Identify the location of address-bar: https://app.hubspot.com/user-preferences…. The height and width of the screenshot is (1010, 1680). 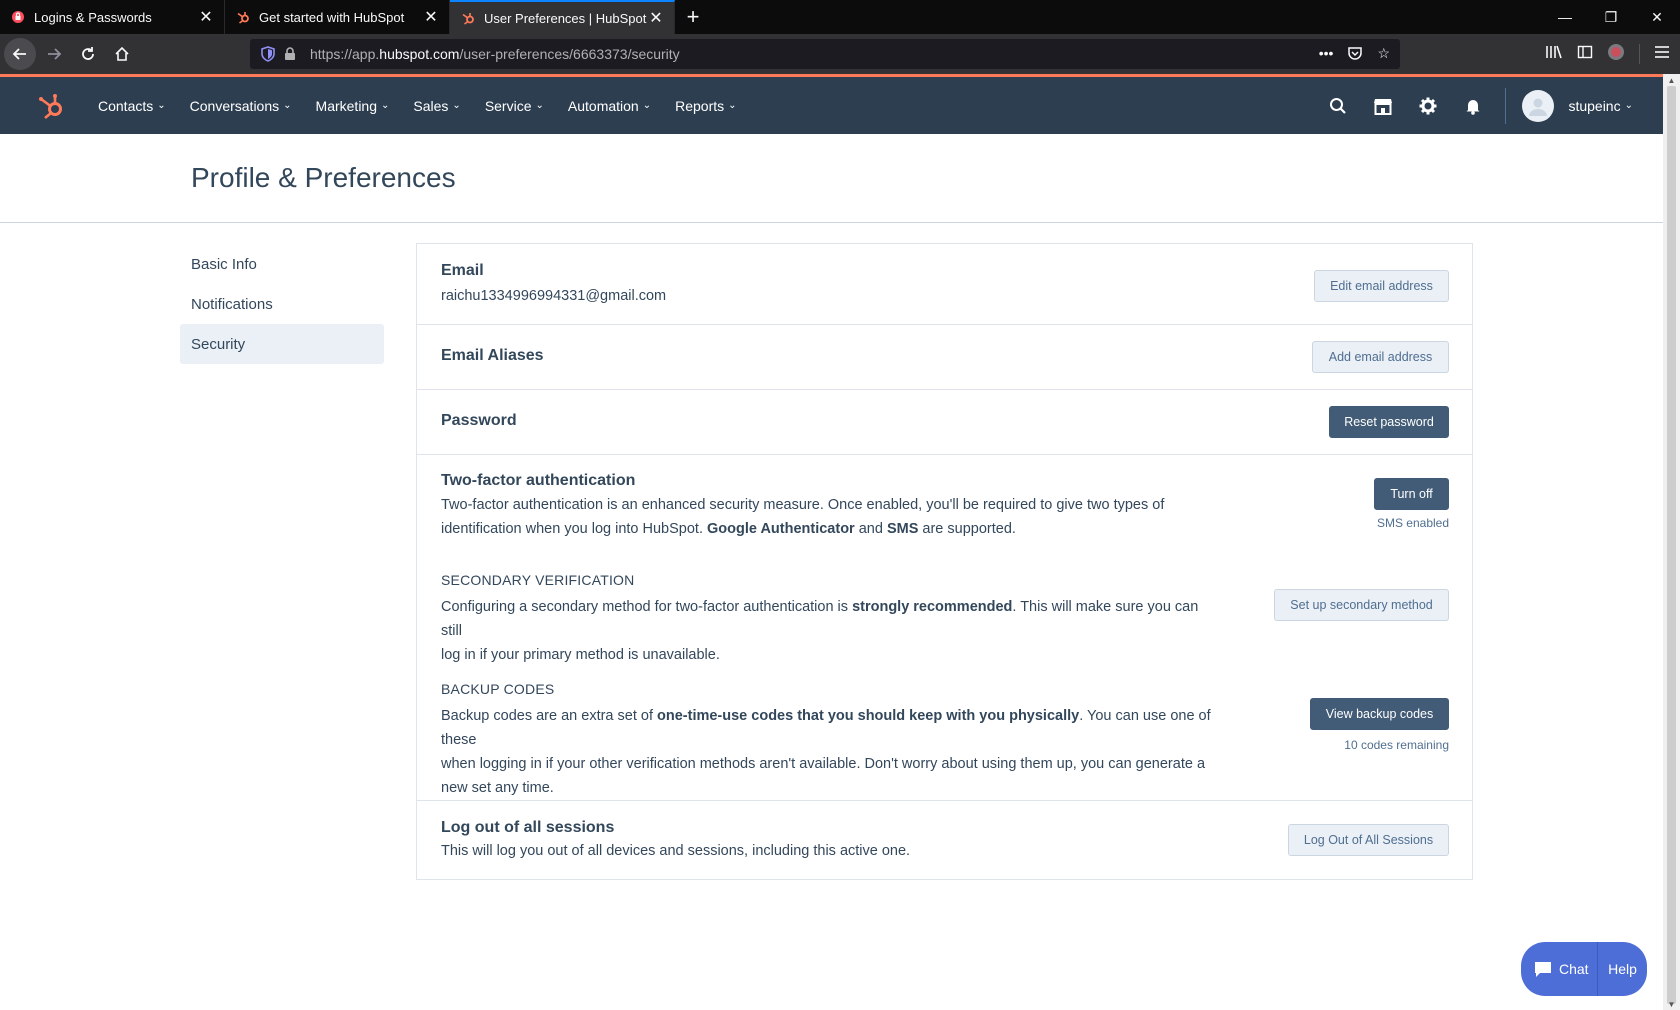
(825, 54).